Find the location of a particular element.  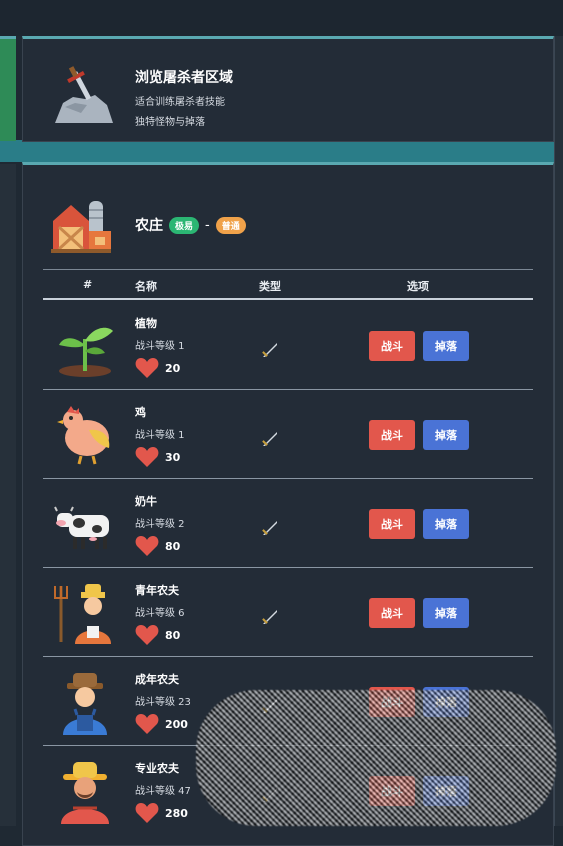

barn-icon is located at coordinates (81, 227).